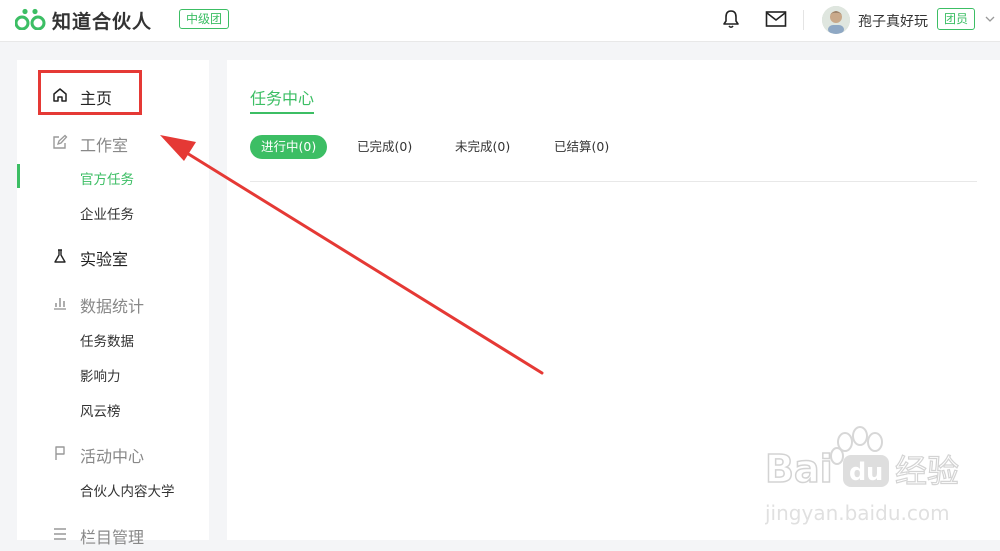 This screenshot has width=1000, height=551. Describe the element at coordinates (927, 471) in the screenshot. I see `svg-text: 经验` at that location.